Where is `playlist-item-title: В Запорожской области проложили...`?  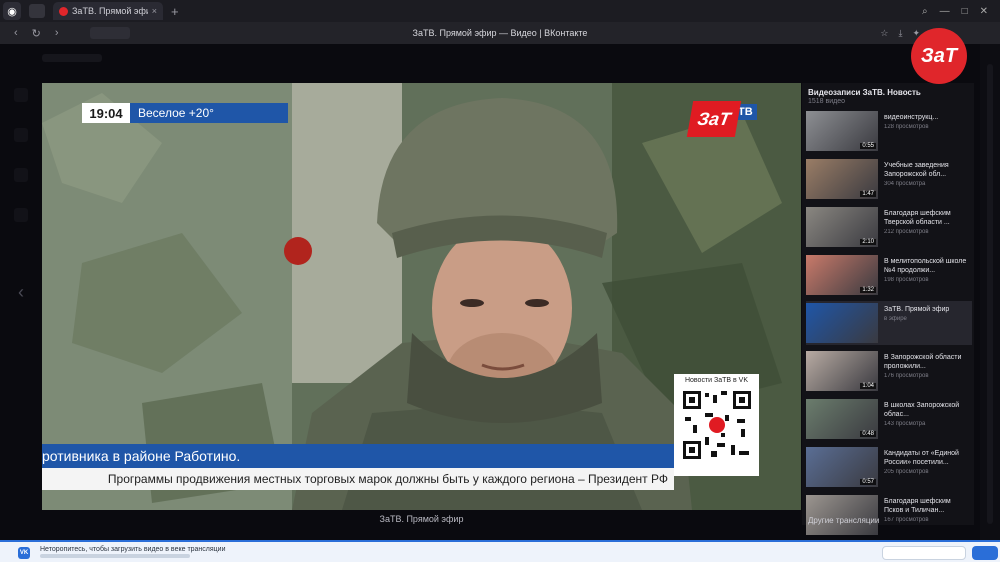
playlist-item-title: В Запорожской области проложили... is located at coordinates (926, 362).